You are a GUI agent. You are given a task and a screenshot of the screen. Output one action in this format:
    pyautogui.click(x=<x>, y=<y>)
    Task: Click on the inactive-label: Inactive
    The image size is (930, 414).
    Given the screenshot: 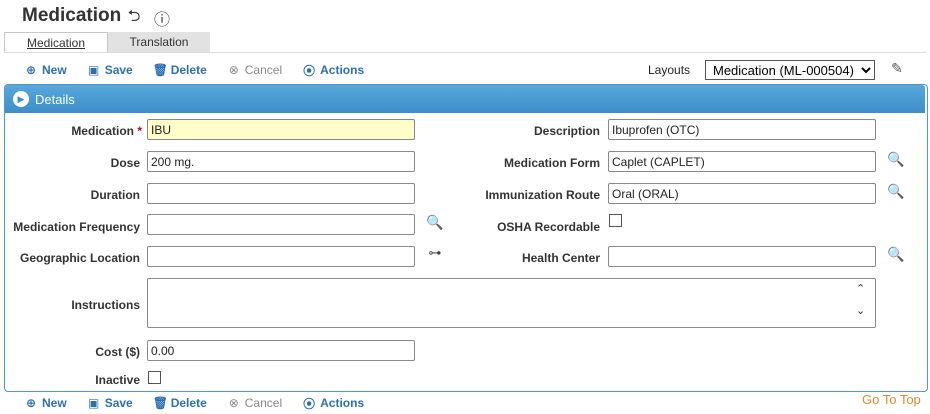 What is the action you would take?
    pyautogui.click(x=117, y=380)
    